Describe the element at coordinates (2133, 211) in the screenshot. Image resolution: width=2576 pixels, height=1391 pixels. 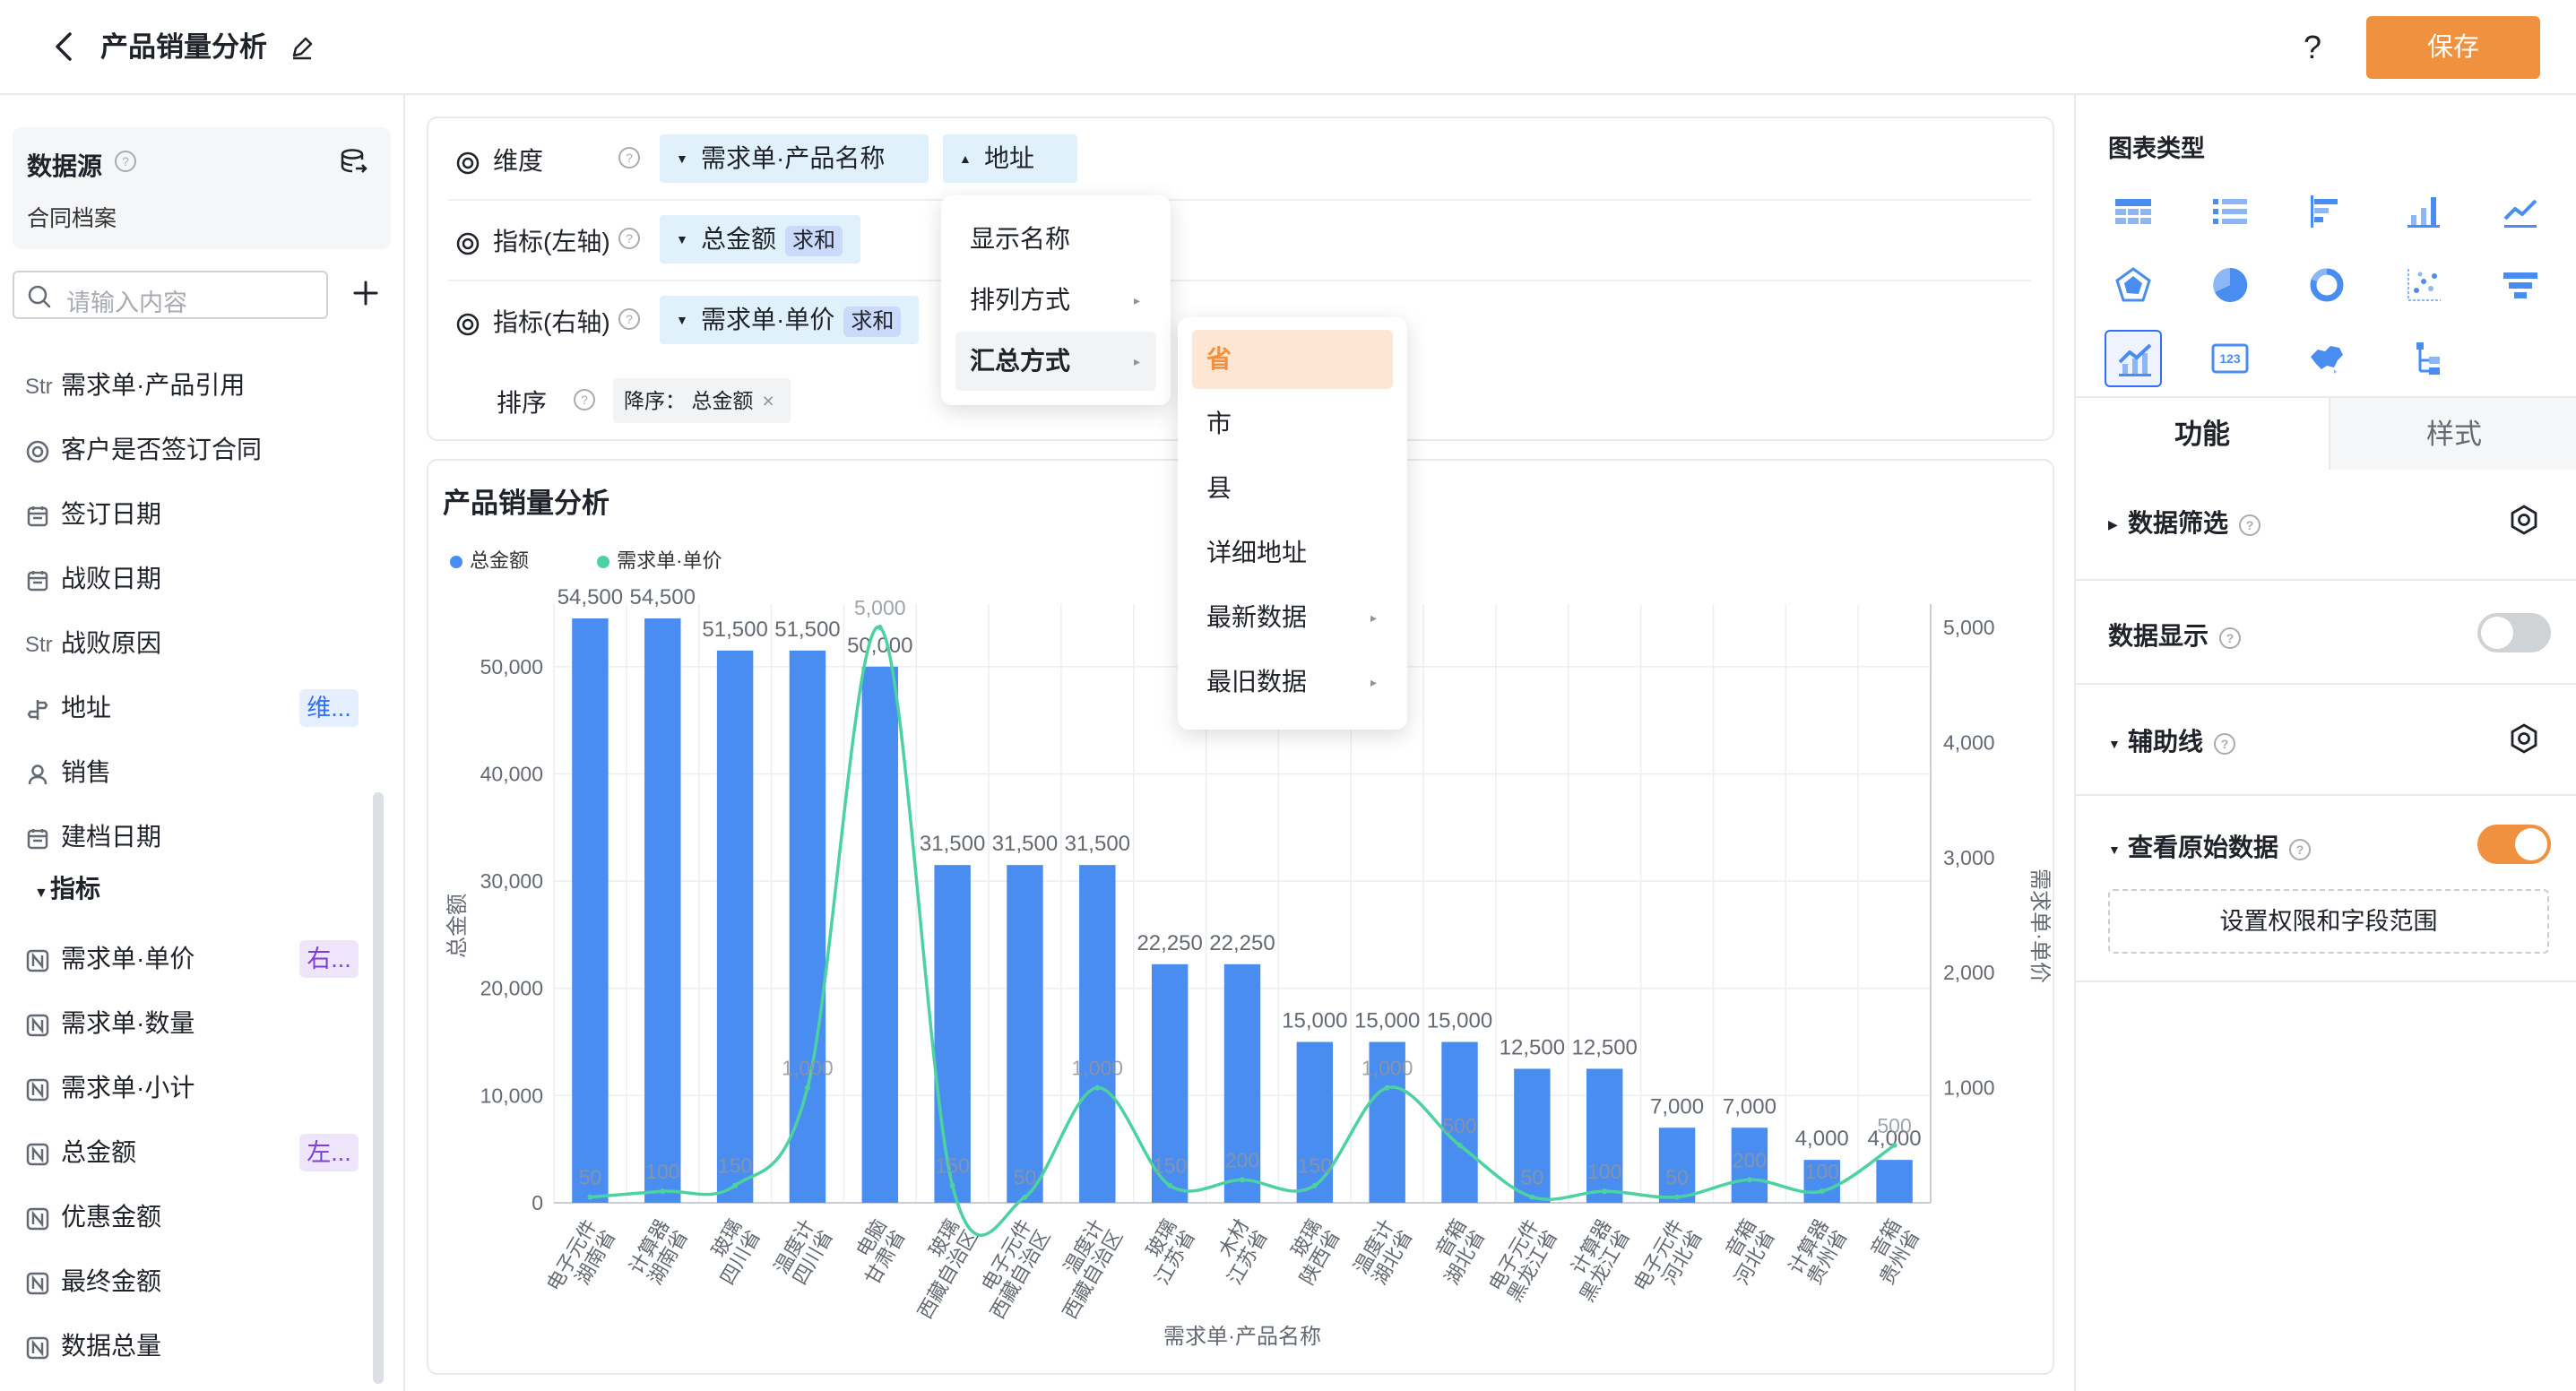
I see `chart-type-table-icon` at that location.